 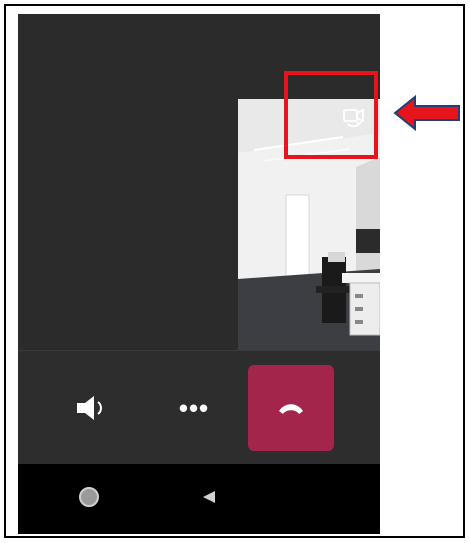 I want to click on phone-hangup-icon, so click(x=291, y=409).